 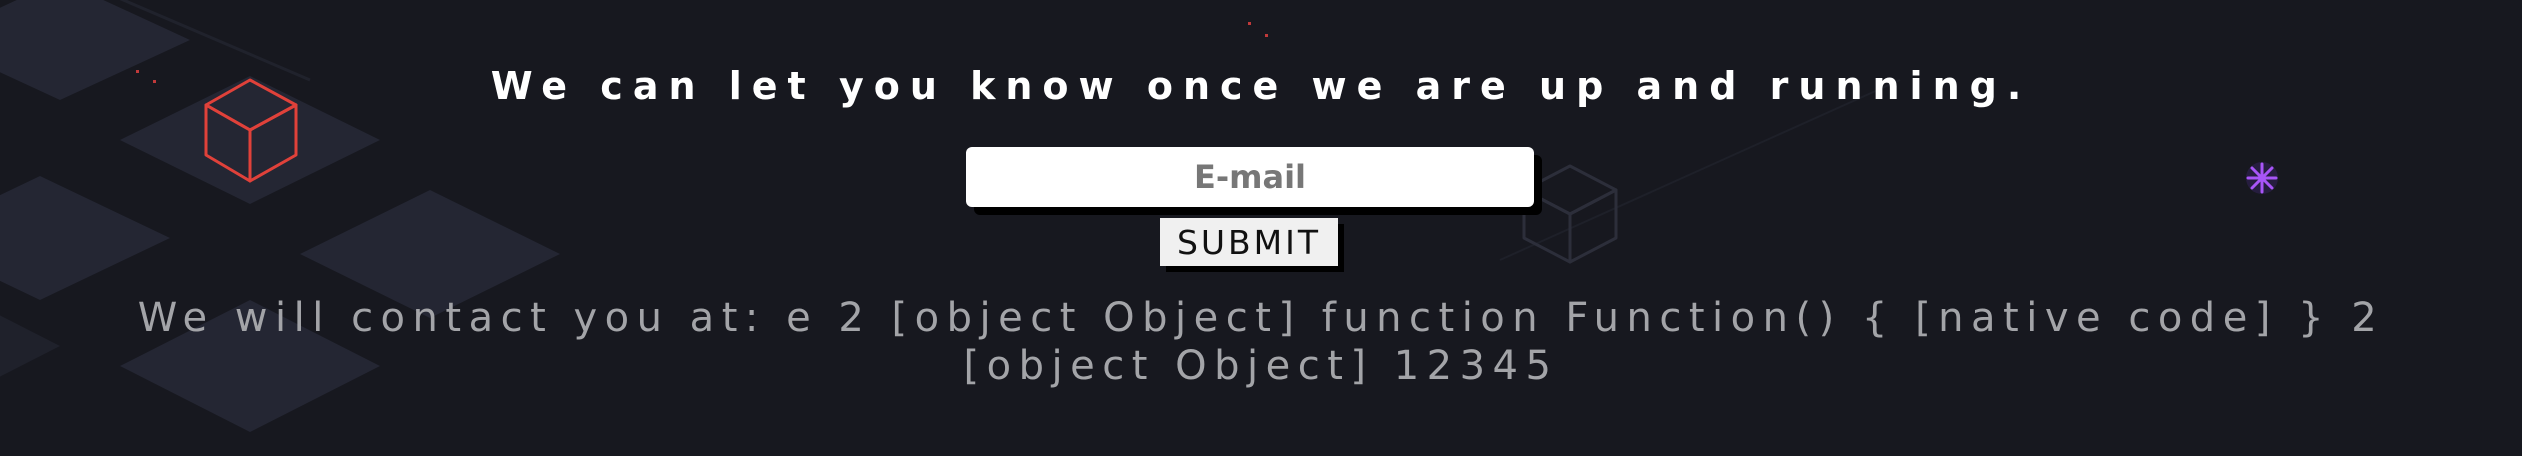 What do you see at coordinates (1261, 366) in the screenshot?
I see `contact-line-2: [object Object] 12345` at bounding box center [1261, 366].